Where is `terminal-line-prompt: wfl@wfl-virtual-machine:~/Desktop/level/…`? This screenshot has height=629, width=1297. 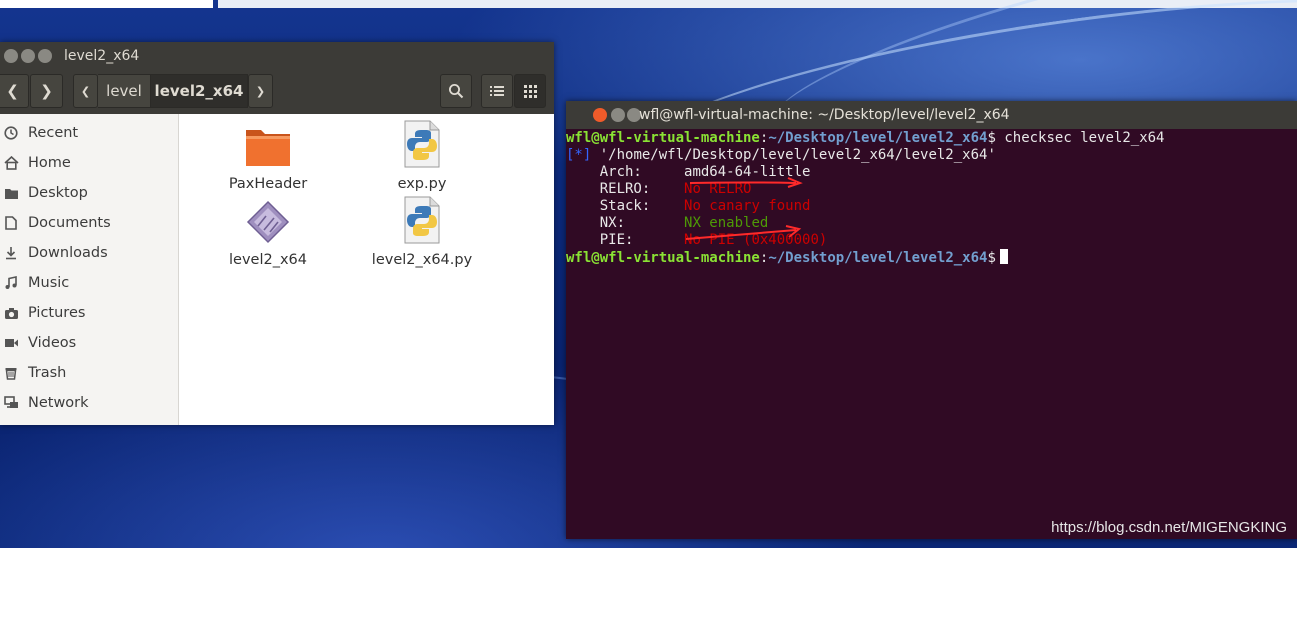
terminal-line-prompt: wfl@wfl-virtual-machine:~/Desktop/level/… is located at coordinates (787, 257).